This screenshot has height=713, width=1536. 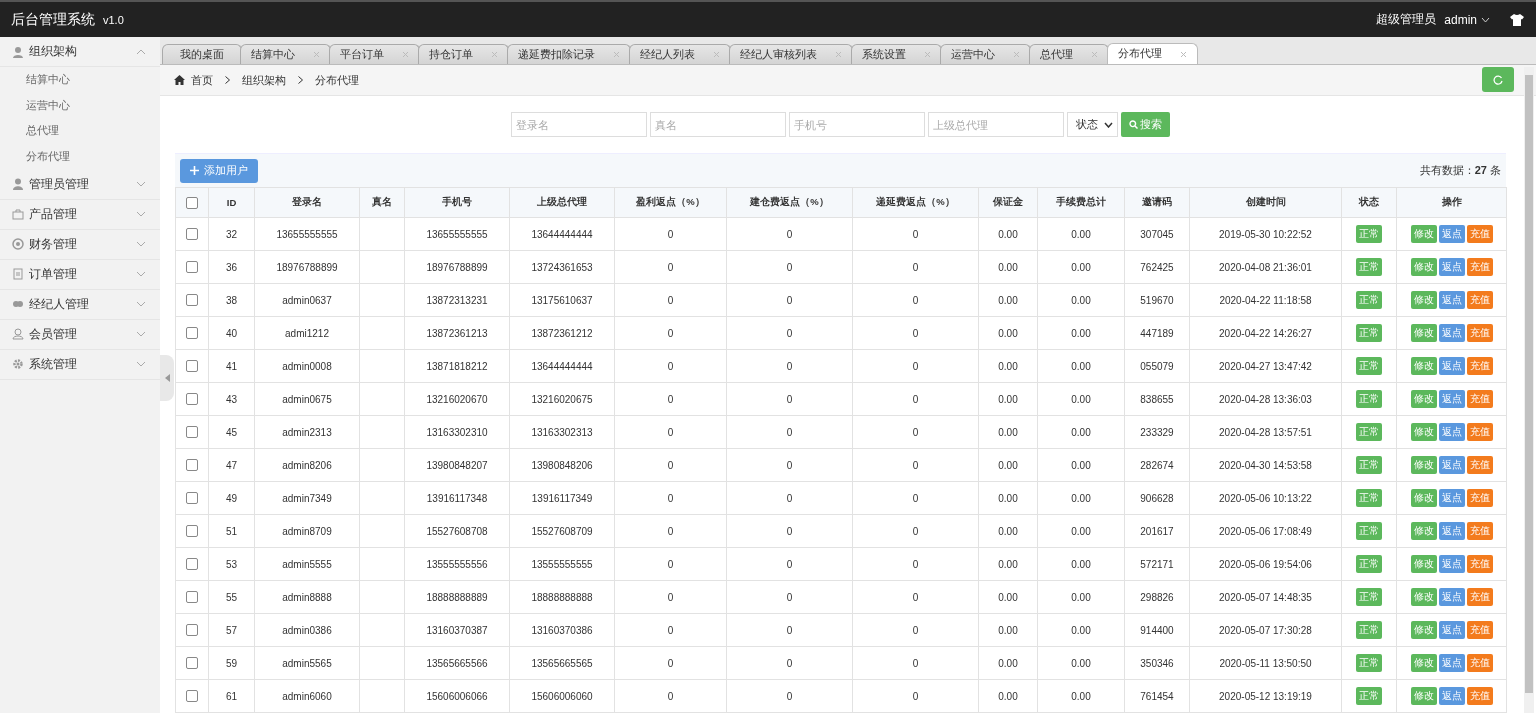 What do you see at coordinates (374, 54) in the screenshot?
I see `tab: 平台订单` at bounding box center [374, 54].